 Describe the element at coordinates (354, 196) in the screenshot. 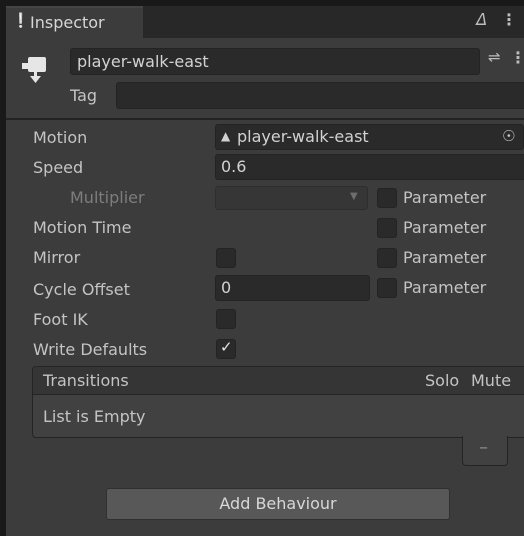

I see `dropdown-arrow-icon: ▼` at that location.